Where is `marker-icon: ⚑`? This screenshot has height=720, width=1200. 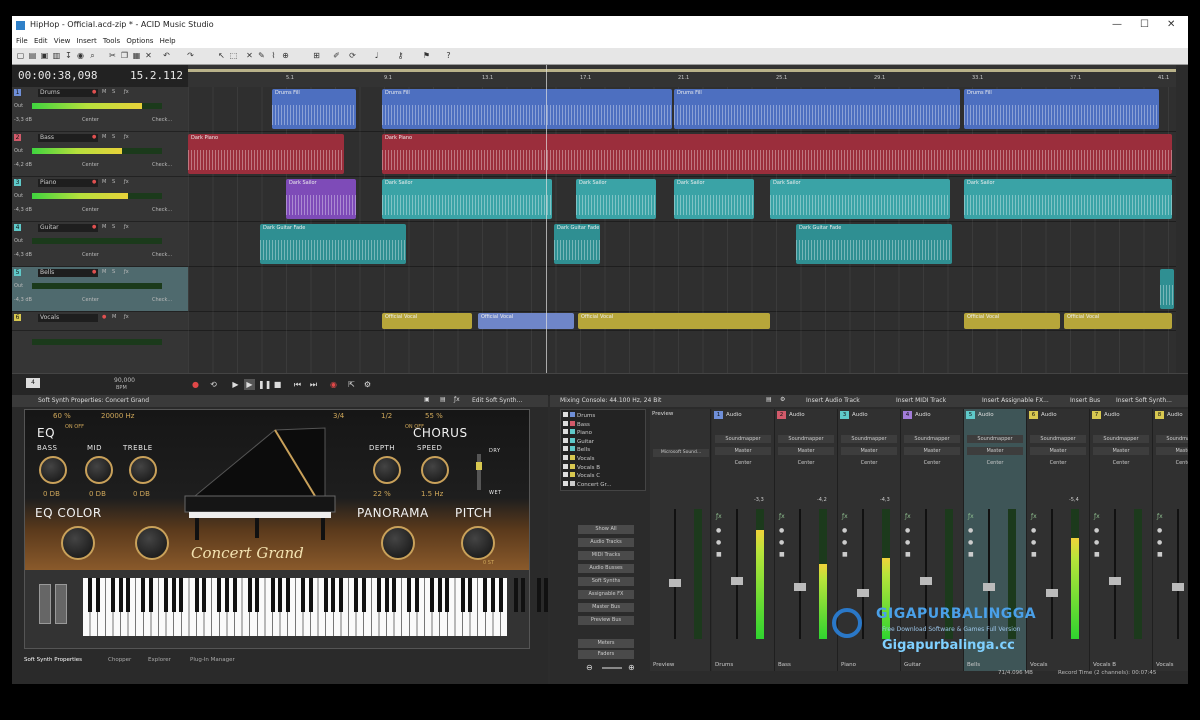
marker-icon: ⚑ is located at coordinates (426, 55).